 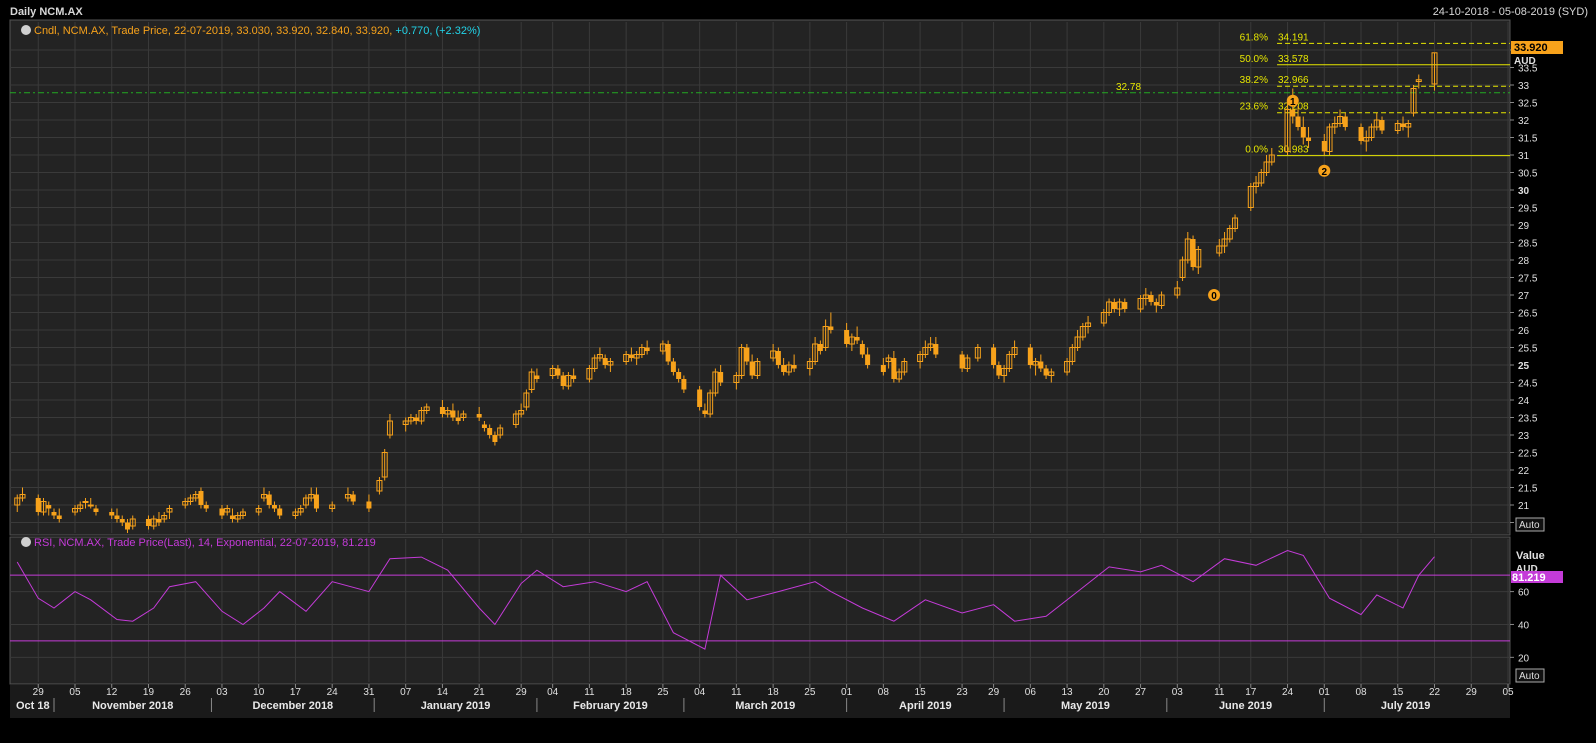 What do you see at coordinates (1293, 59) in the screenshot?
I see `fib-value-label: 33.578` at bounding box center [1293, 59].